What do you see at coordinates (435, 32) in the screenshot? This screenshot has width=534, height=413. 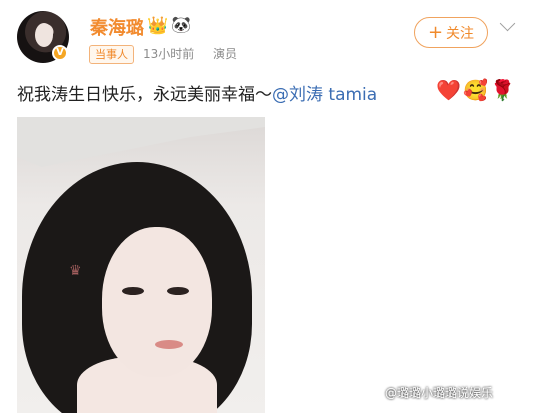 I see `plus-icon: +` at bounding box center [435, 32].